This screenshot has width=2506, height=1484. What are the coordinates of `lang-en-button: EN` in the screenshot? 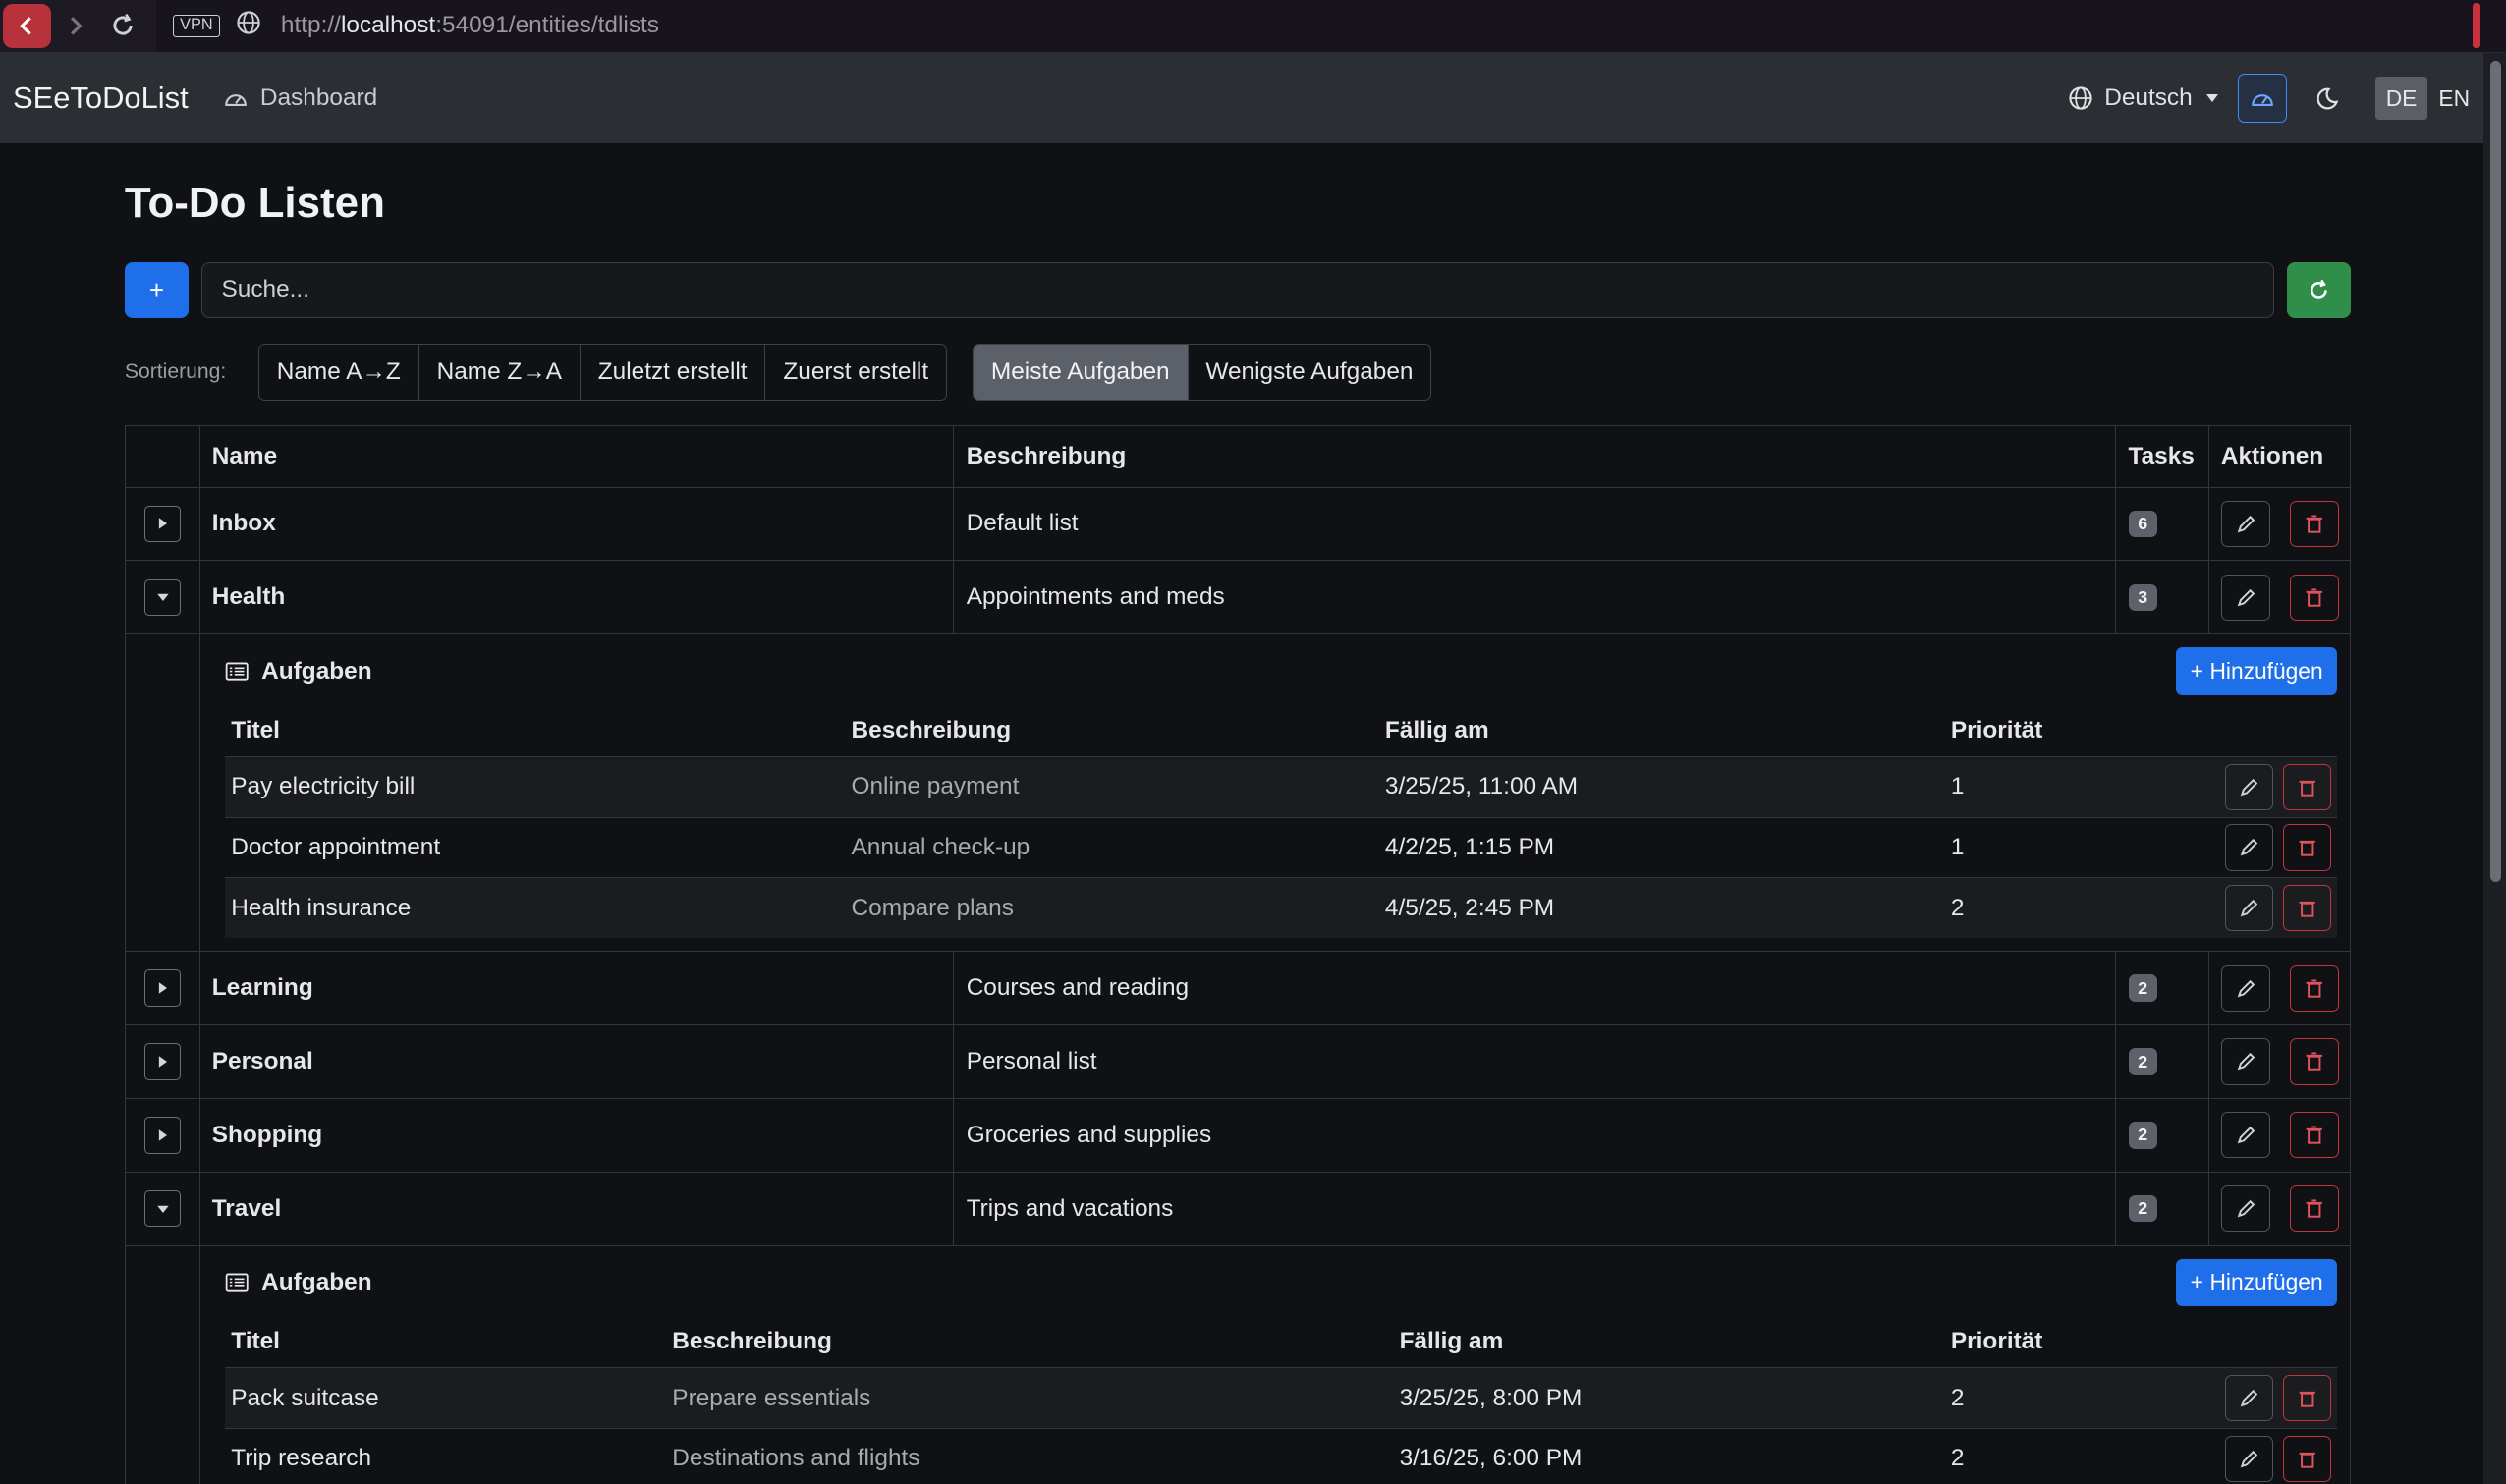 It's located at (2453, 98).